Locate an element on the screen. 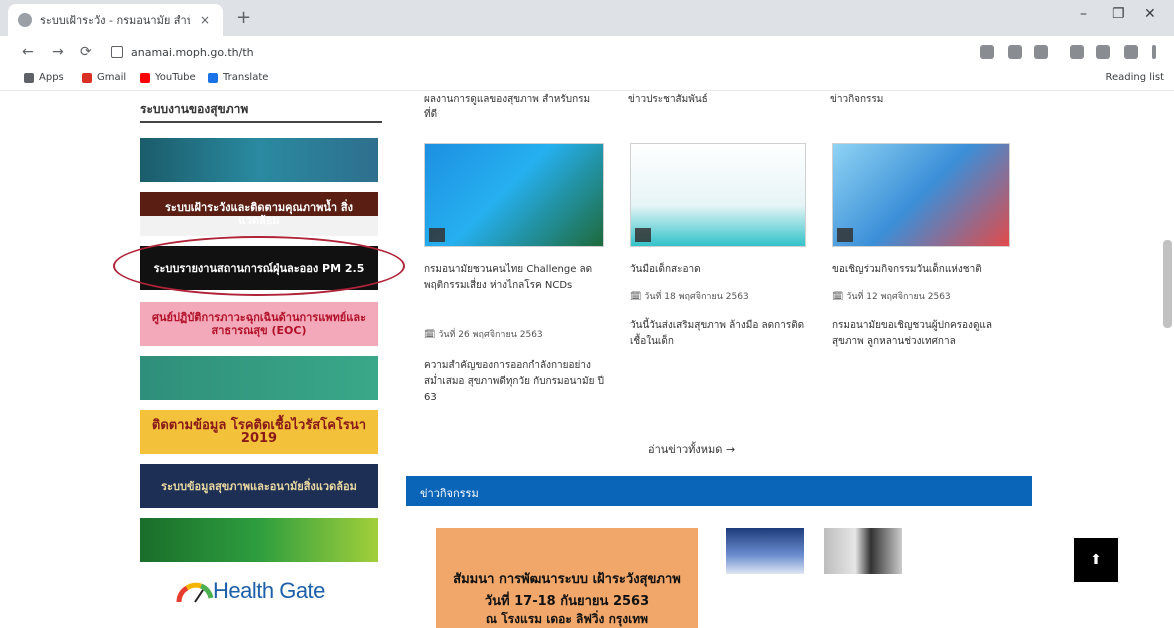  news-title: วันมือเด็กสะอาด is located at coordinates (718, 270).